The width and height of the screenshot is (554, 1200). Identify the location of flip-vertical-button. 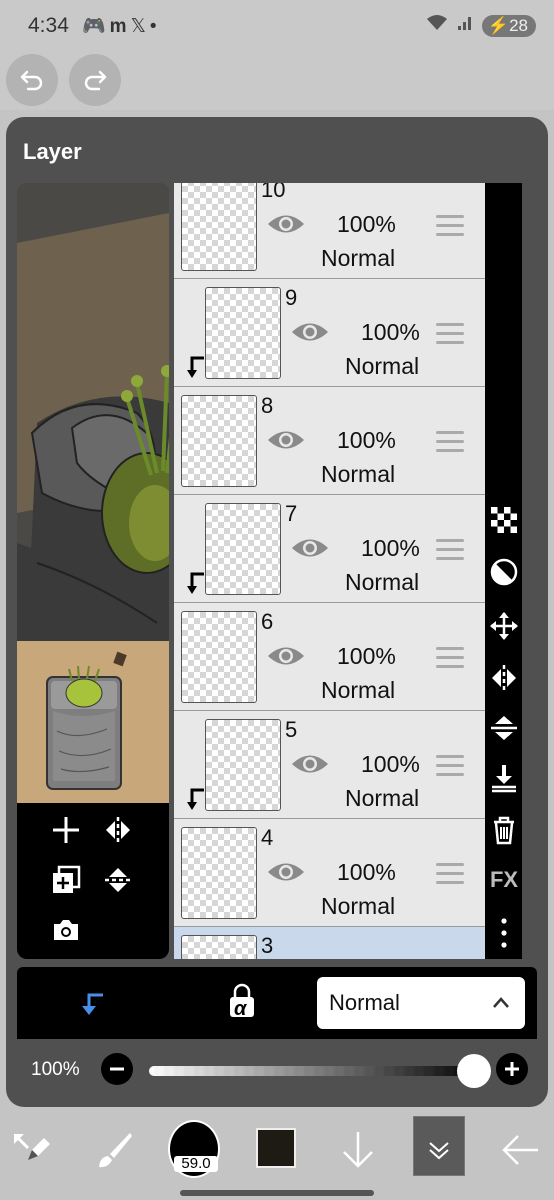
(504, 731).